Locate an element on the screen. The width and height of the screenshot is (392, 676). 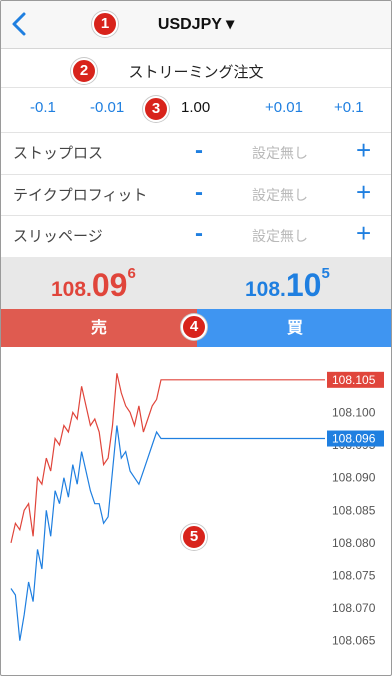
bid-price-fraction: 6 is located at coordinates (131, 273).